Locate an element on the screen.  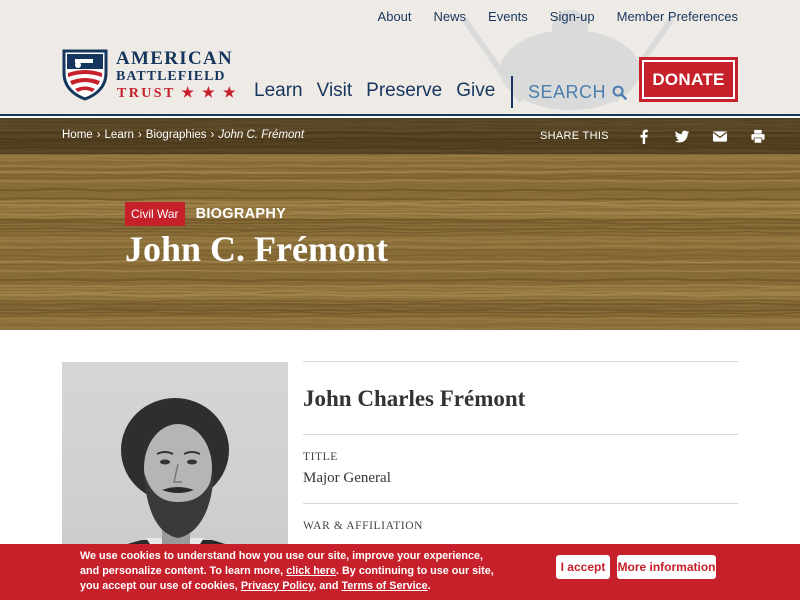
nav-about-link: About is located at coordinates (395, 16).